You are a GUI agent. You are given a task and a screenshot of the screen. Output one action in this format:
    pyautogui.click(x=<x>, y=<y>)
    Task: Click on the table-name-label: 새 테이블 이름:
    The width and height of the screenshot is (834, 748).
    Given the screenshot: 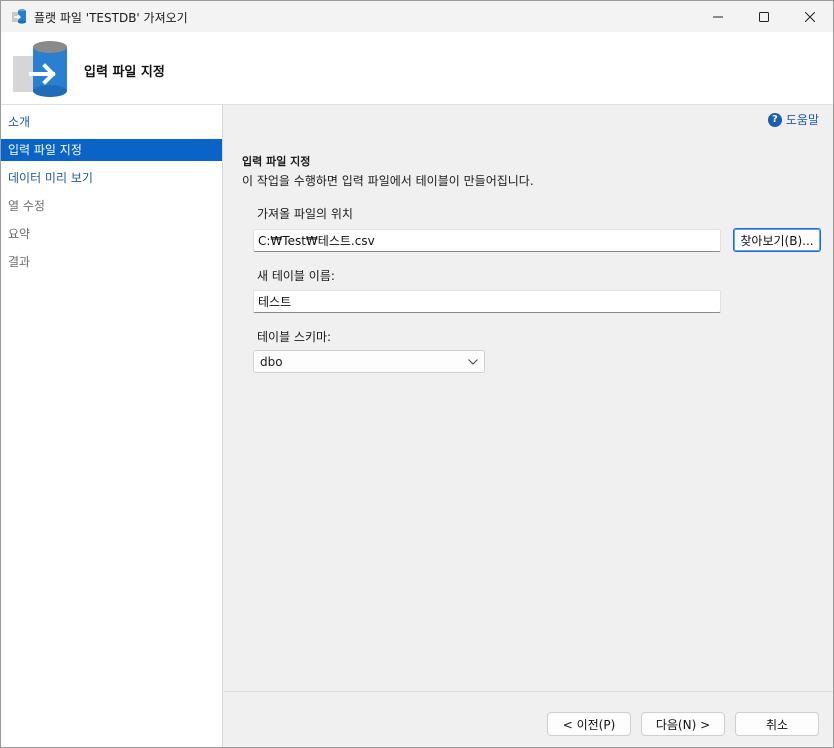 What is the action you would take?
    pyautogui.click(x=296, y=276)
    